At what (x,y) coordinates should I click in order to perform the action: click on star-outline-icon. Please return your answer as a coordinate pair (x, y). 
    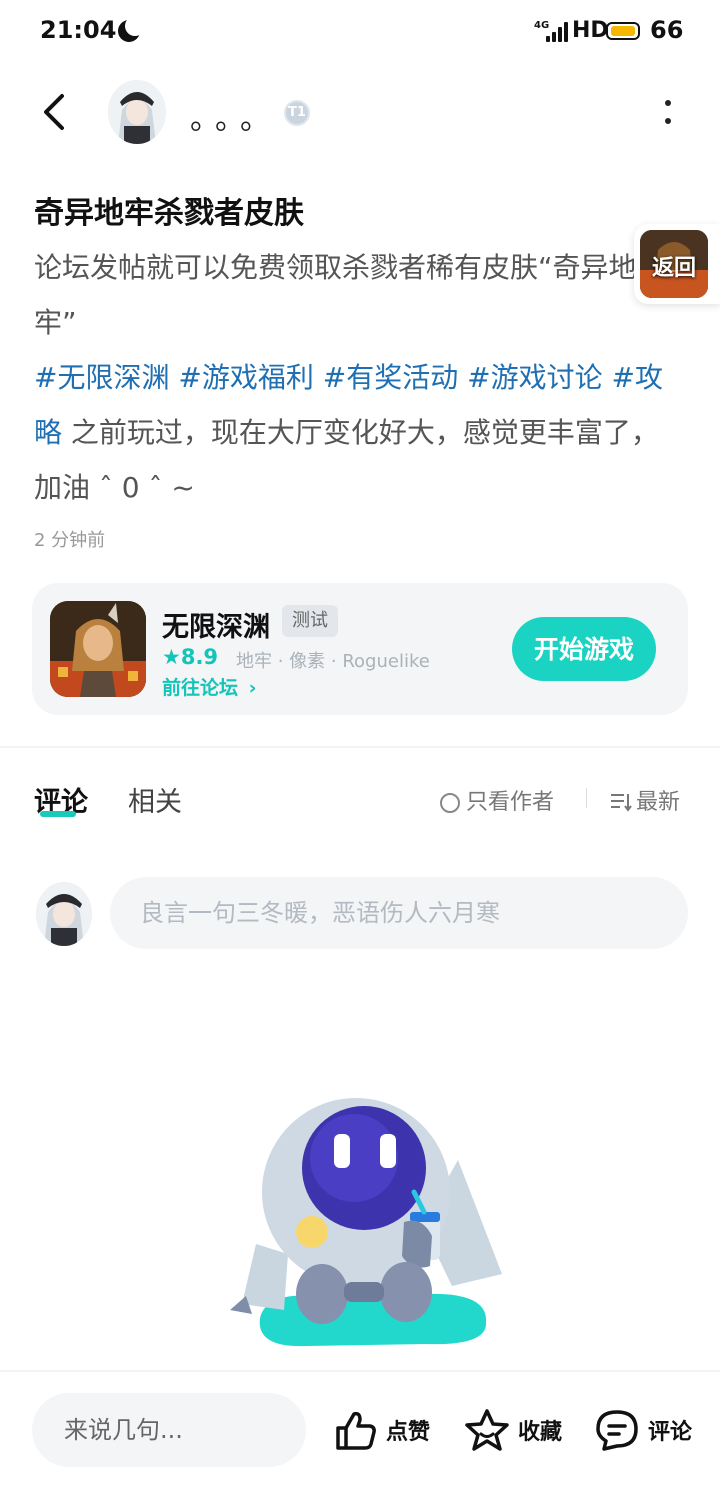
    Looking at the image, I should click on (487, 1430).